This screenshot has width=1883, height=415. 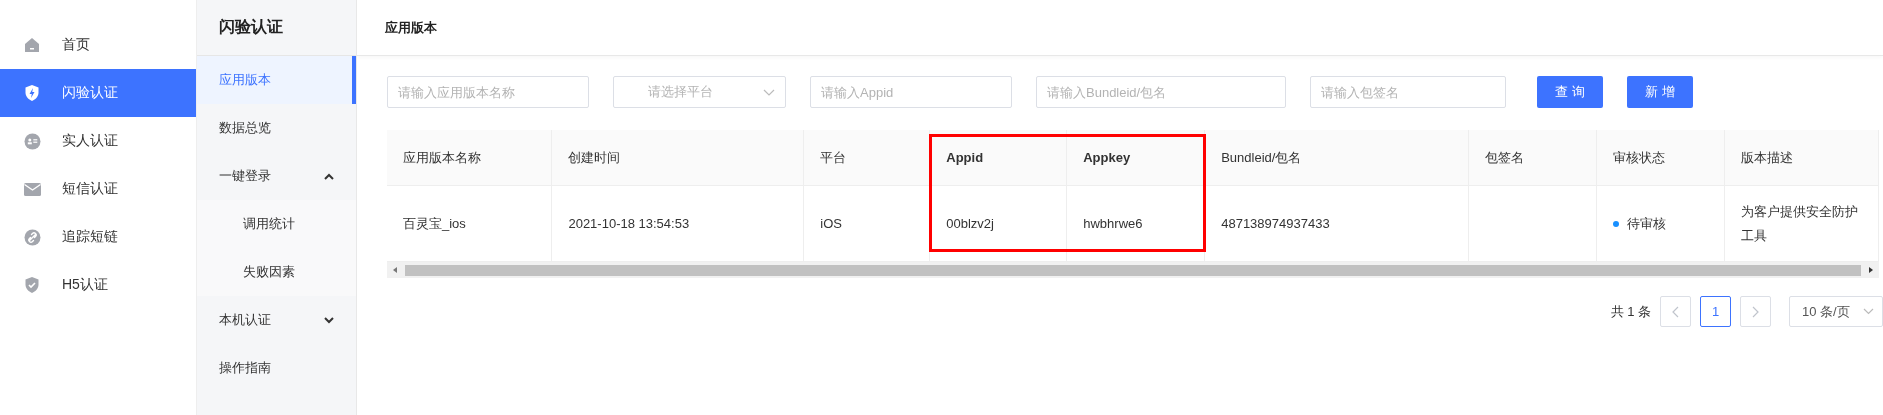 I want to click on menu-item: 一键登录, so click(x=276, y=176).